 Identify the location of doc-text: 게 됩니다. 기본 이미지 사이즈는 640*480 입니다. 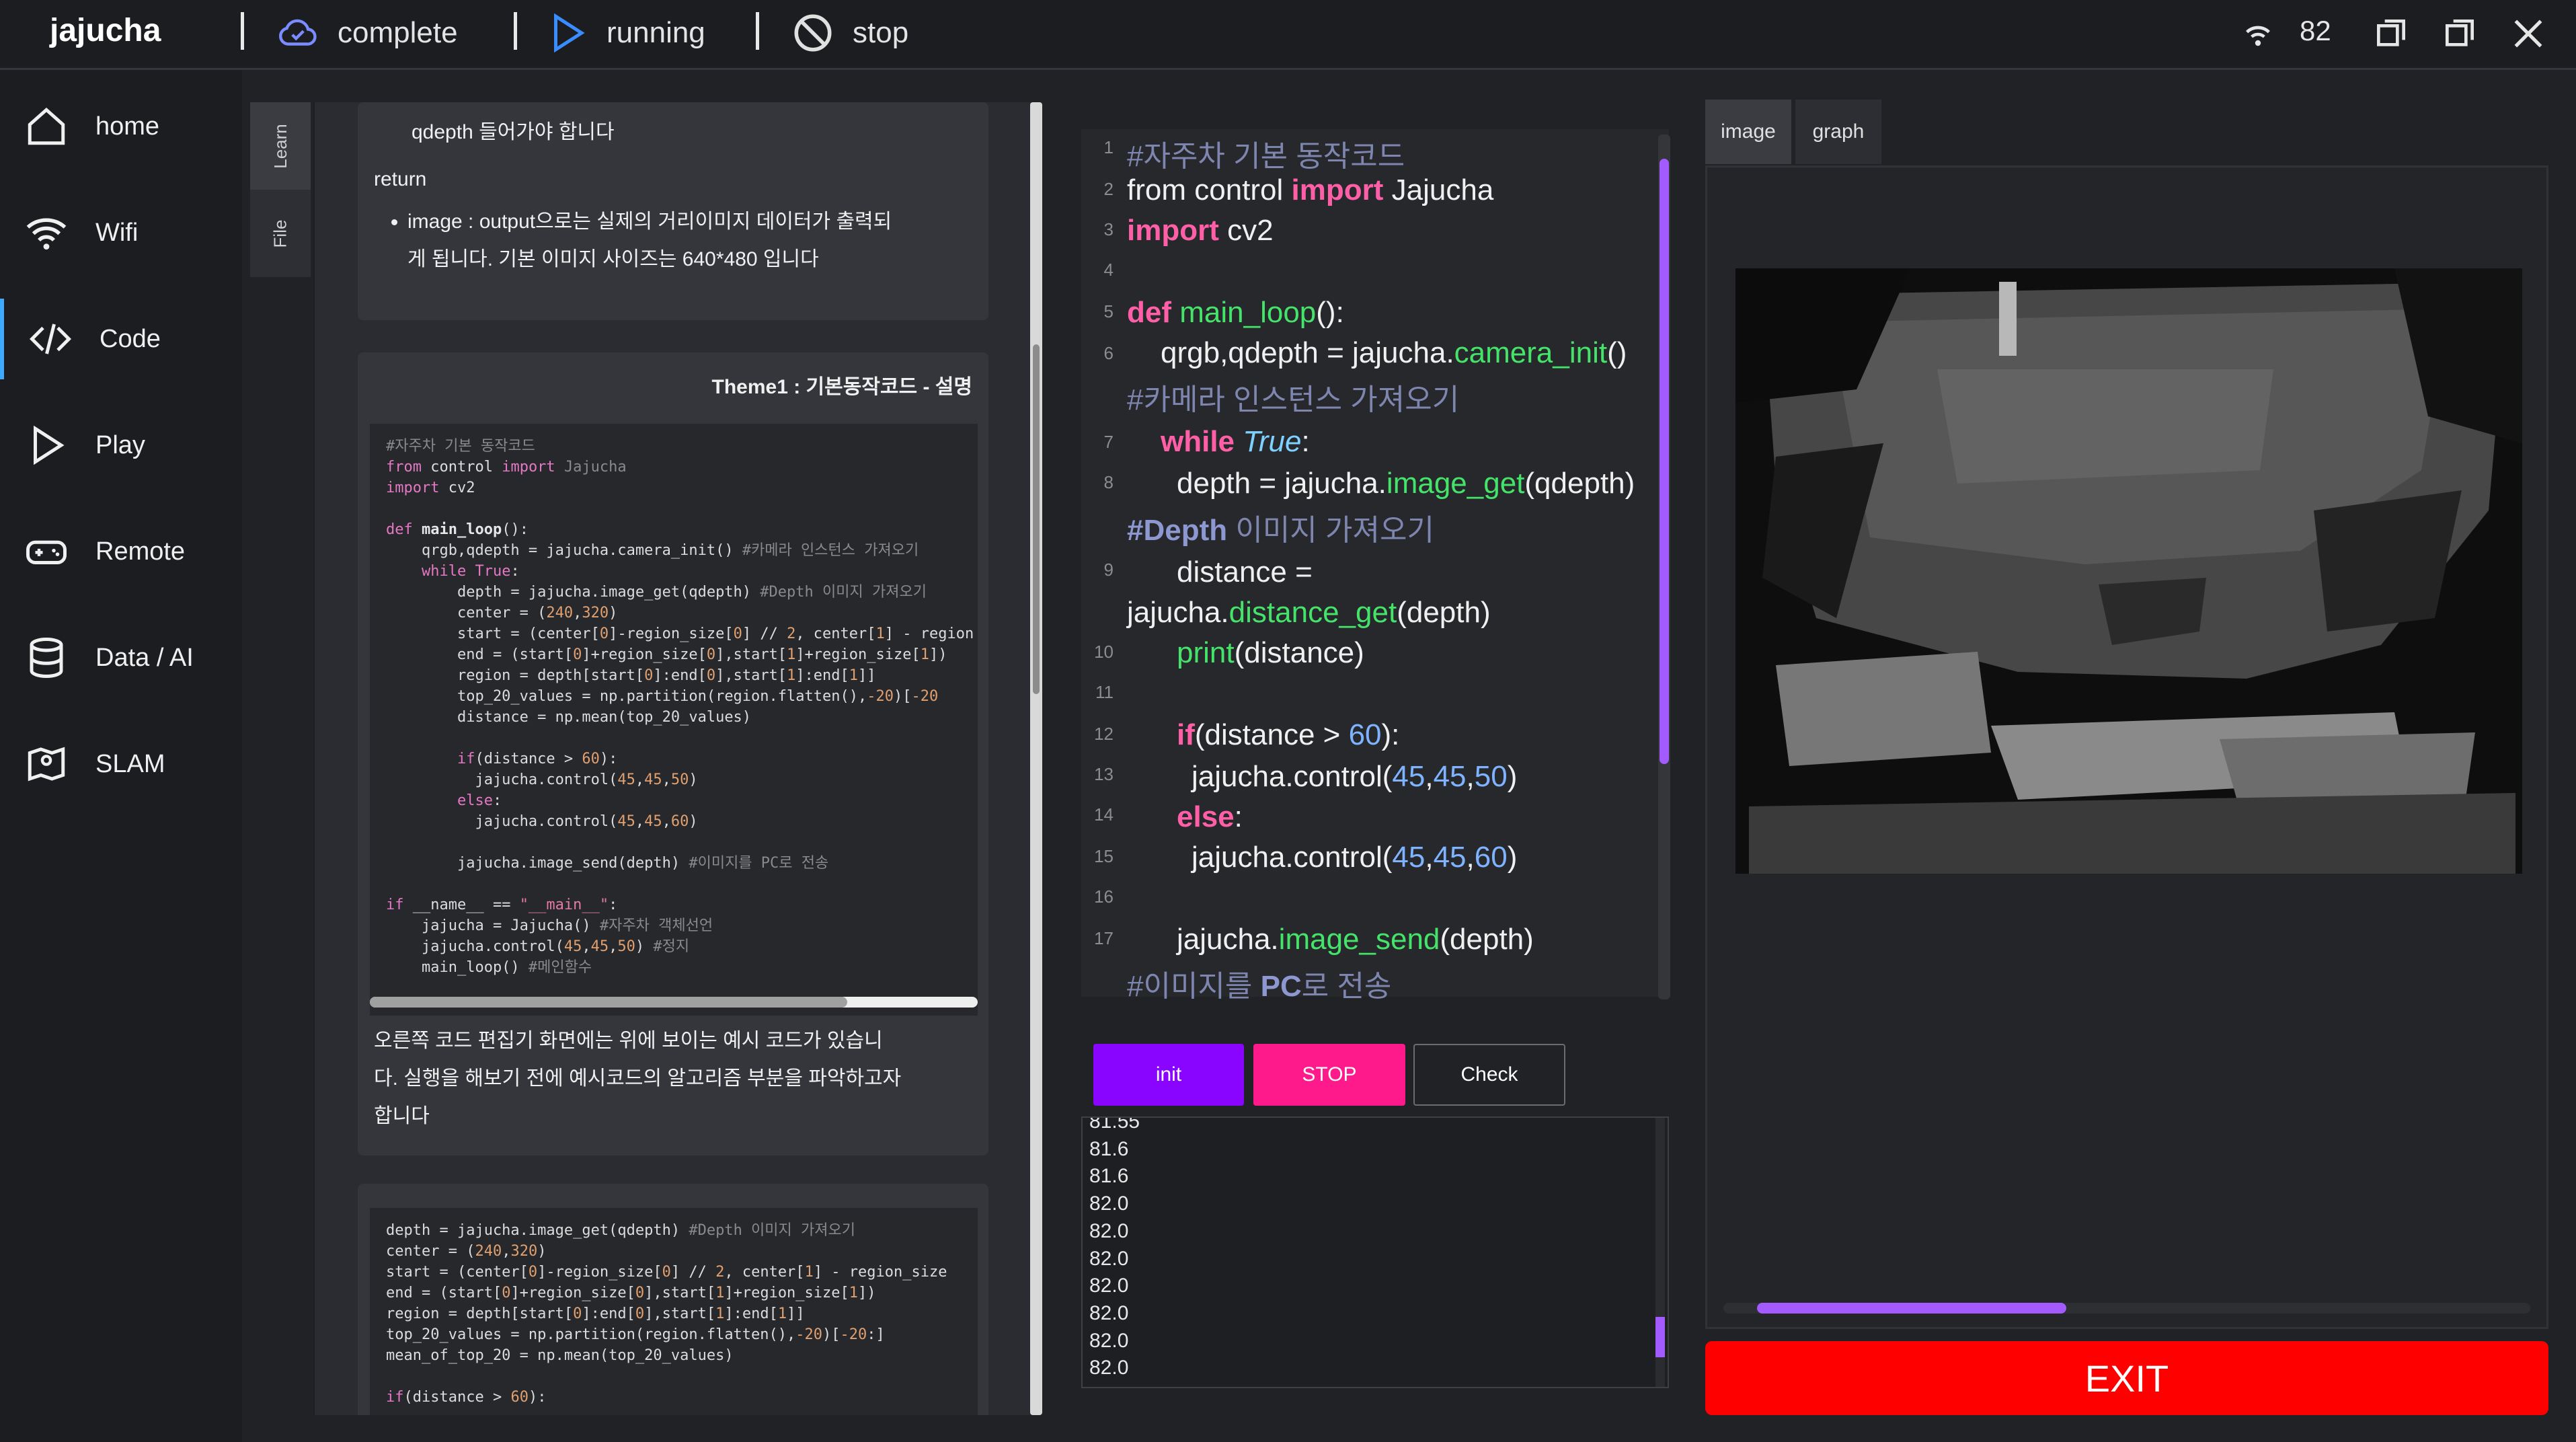
(613, 259).